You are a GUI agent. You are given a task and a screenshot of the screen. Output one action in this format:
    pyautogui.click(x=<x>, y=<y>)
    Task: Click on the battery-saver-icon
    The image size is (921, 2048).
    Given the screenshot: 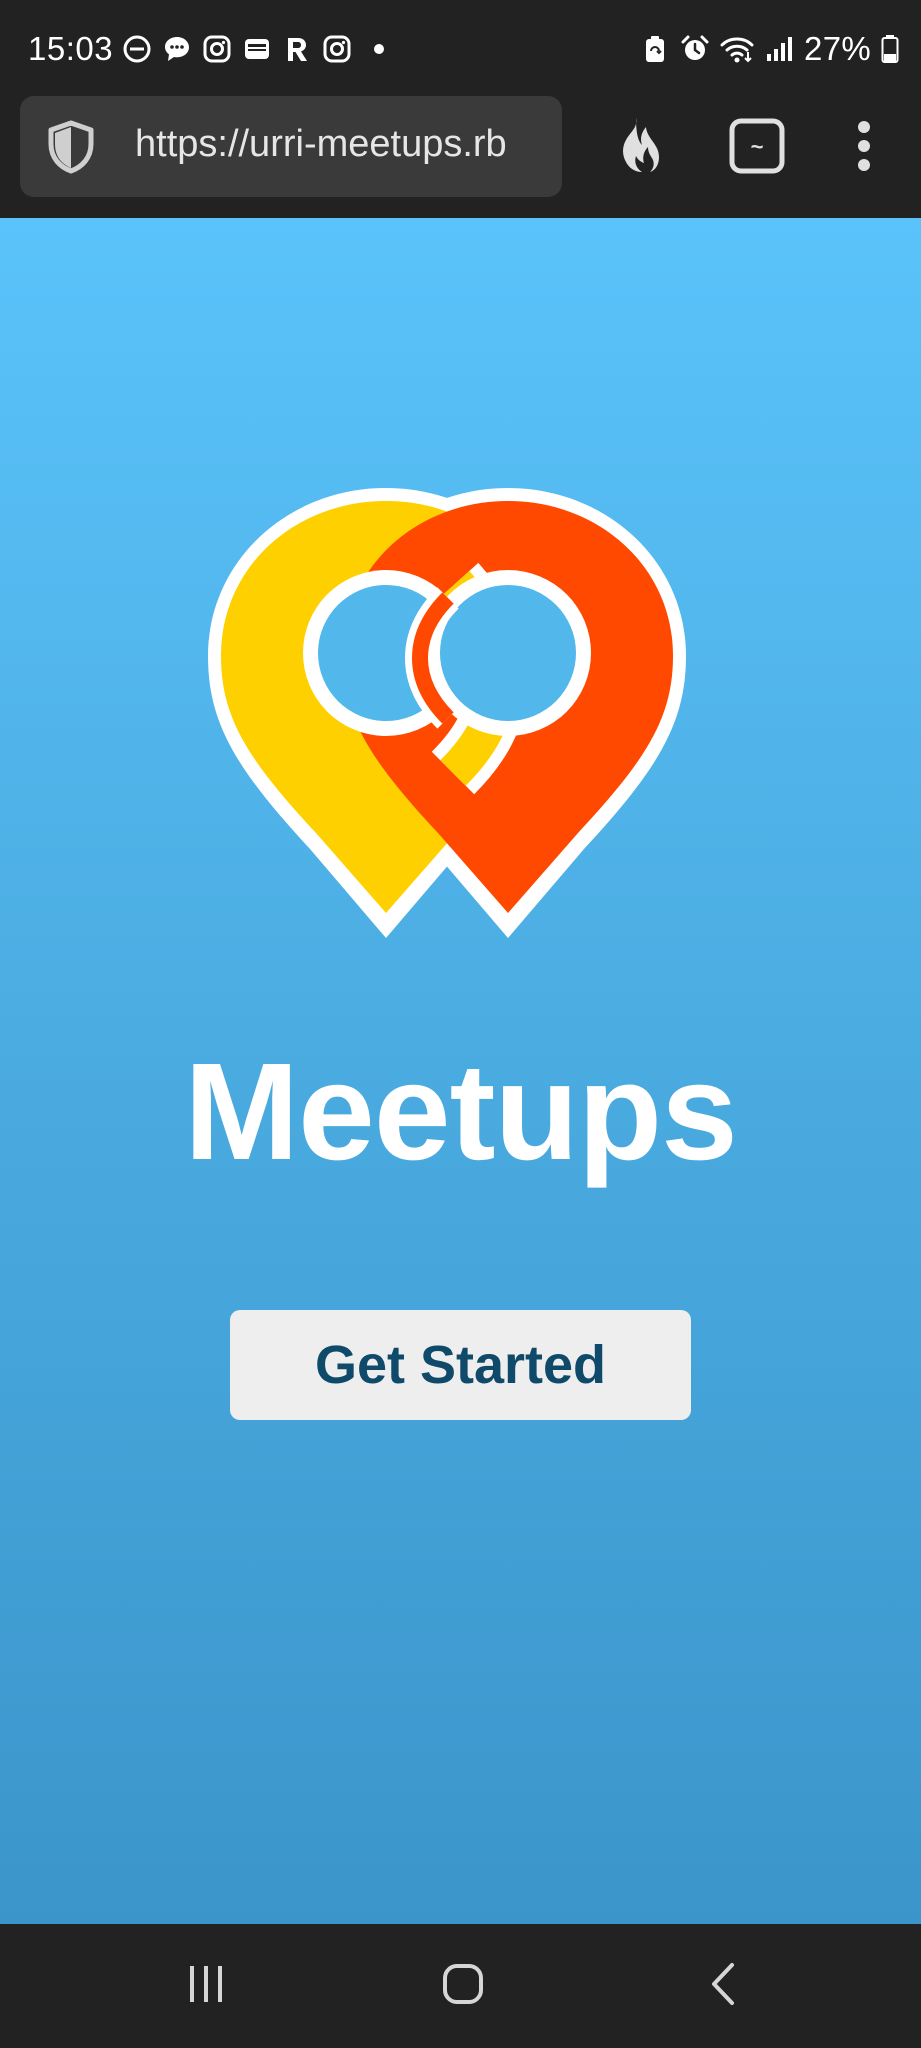 What is the action you would take?
    pyautogui.click(x=655, y=49)
    